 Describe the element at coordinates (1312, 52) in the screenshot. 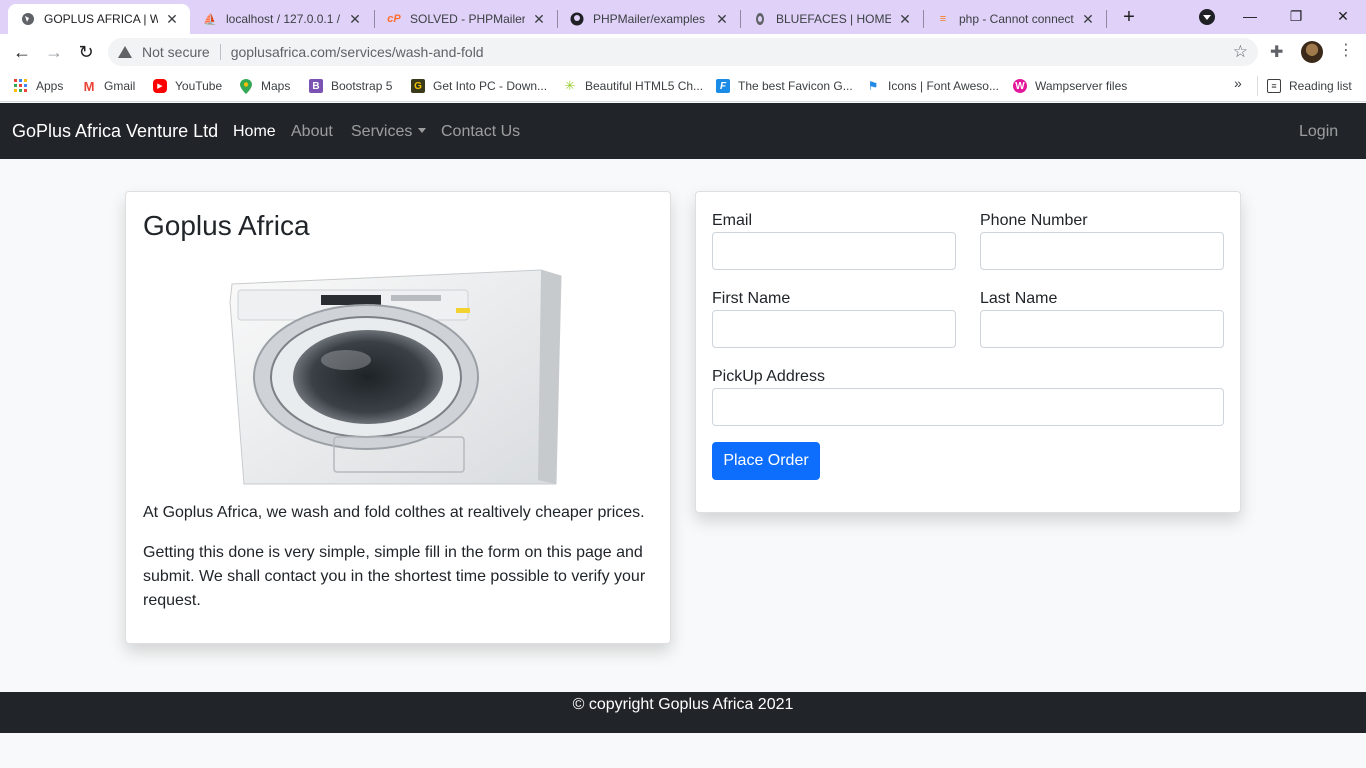

I see `profile-avatar` at that location.